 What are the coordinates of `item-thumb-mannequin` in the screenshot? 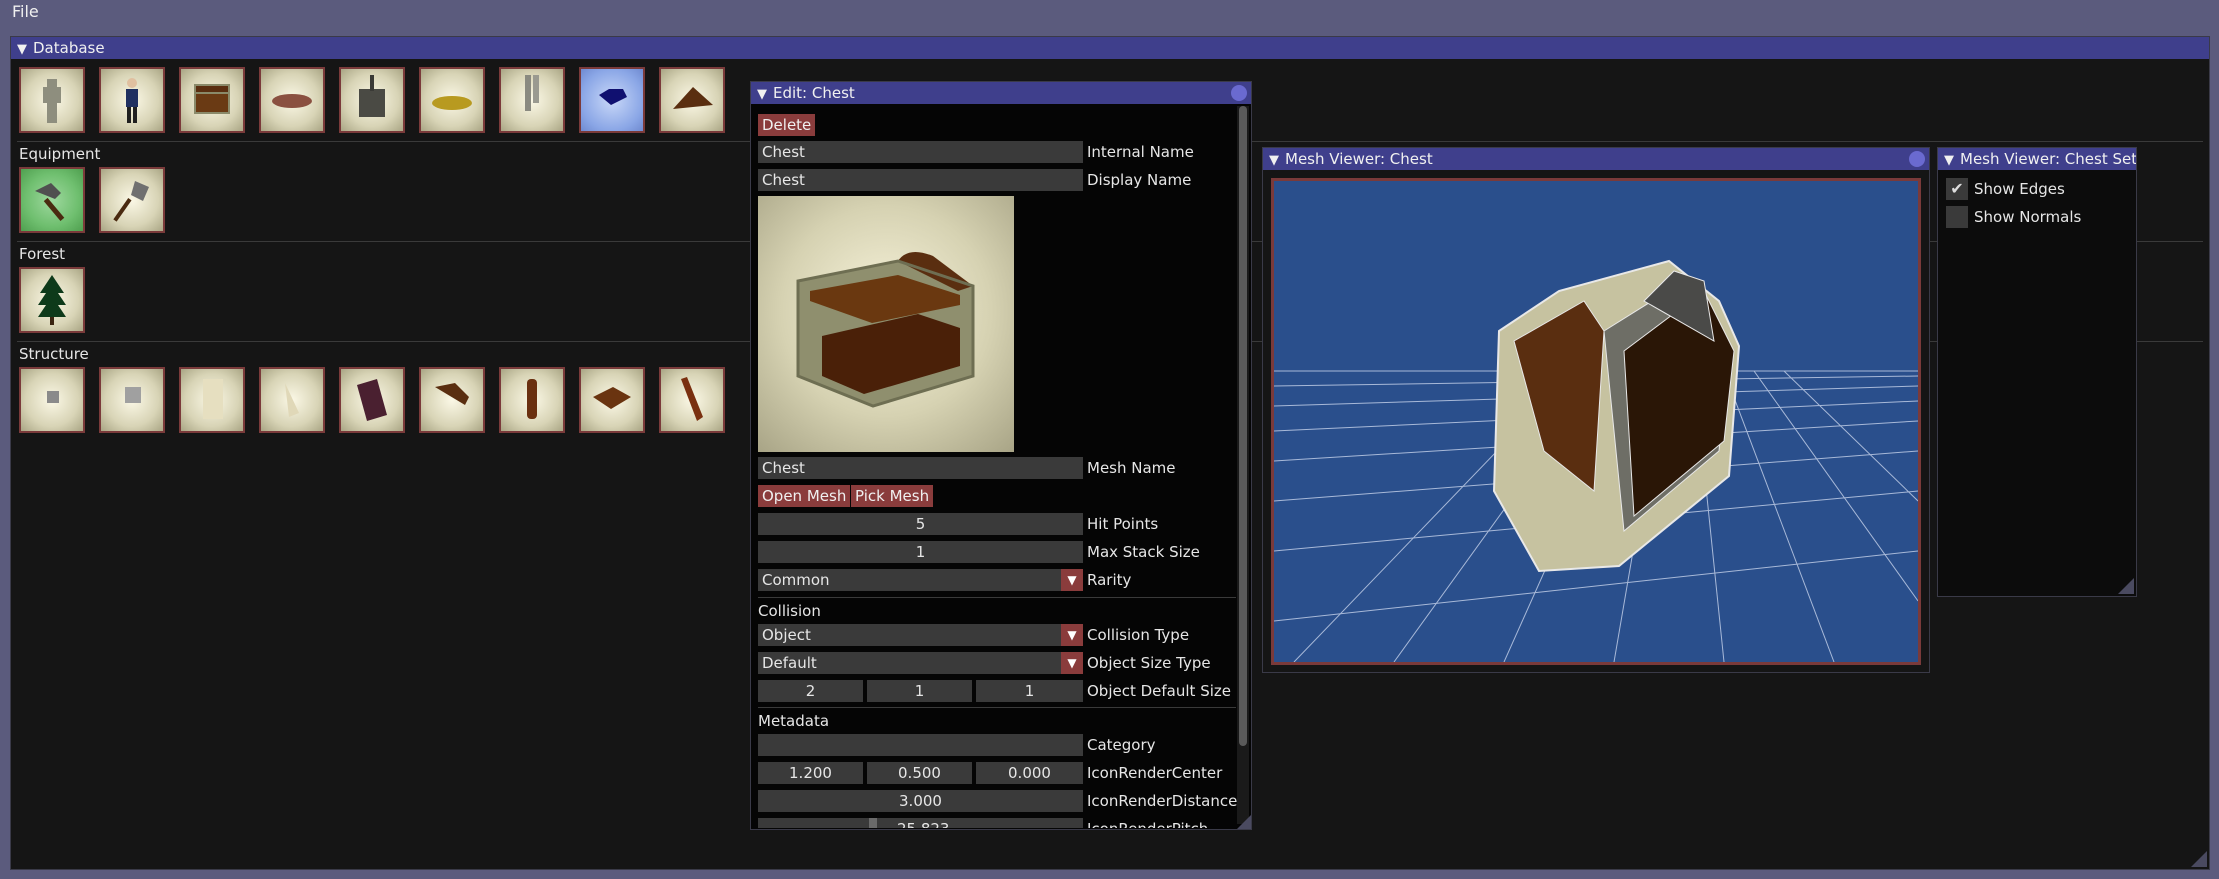 It's located at (52, 100).